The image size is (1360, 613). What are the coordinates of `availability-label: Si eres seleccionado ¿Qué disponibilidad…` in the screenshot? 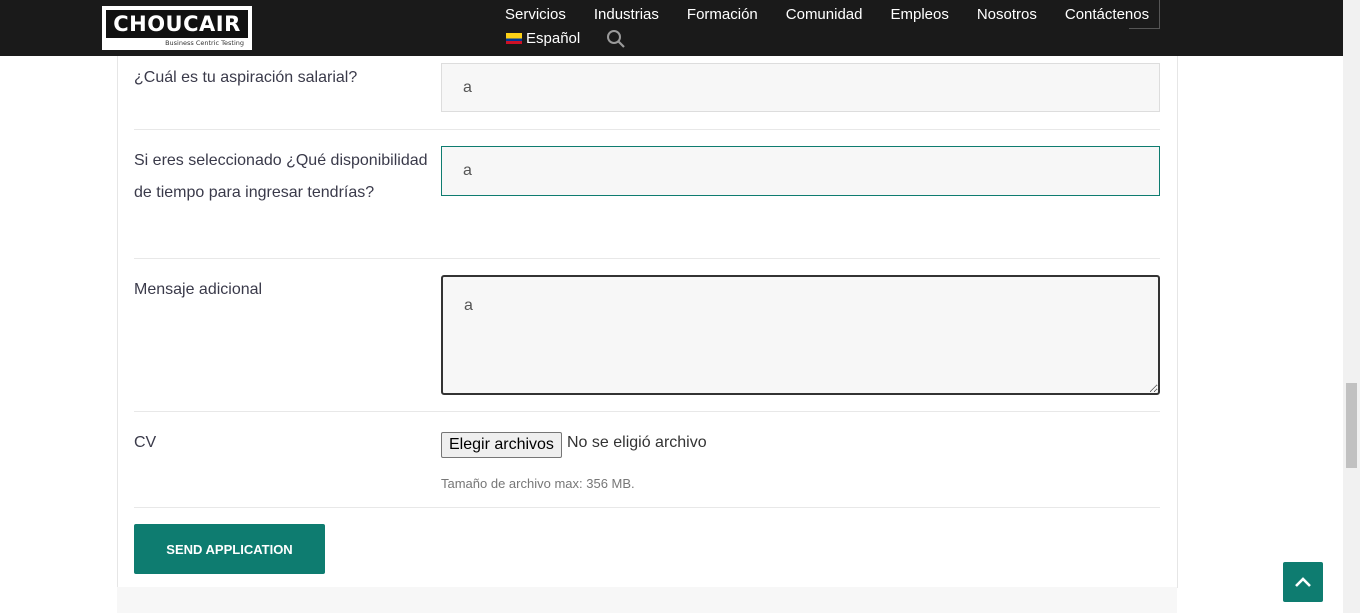 It's located at (281, 176).